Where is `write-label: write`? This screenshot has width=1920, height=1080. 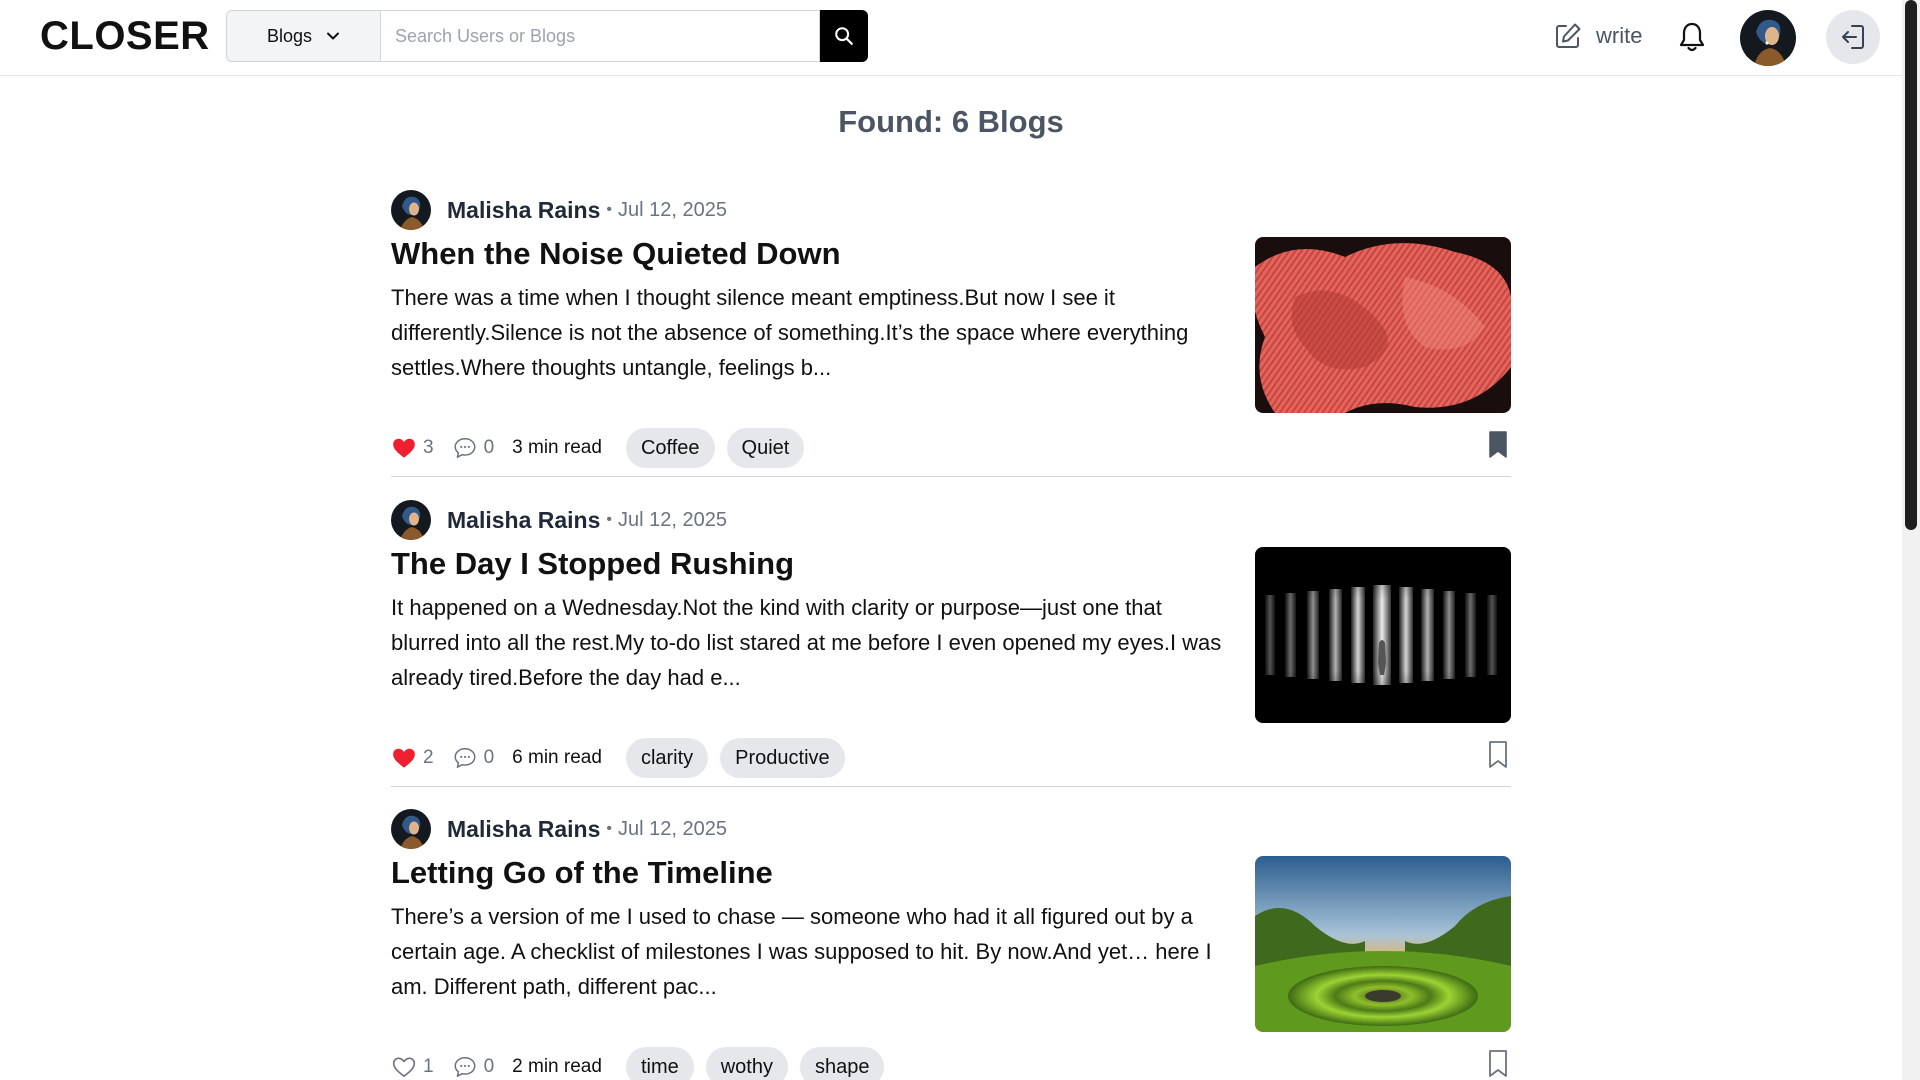 write-label: write is located at coordinates (1619, 35).